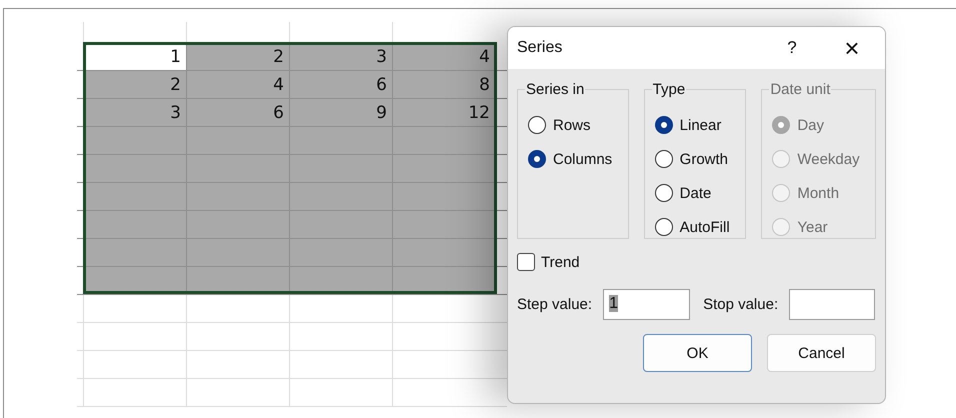 The width and height of the screenshot is (956, 418). Describe the element at coordinates (443, 84) in the screenshot. I see `table-cell: 8` at that location.